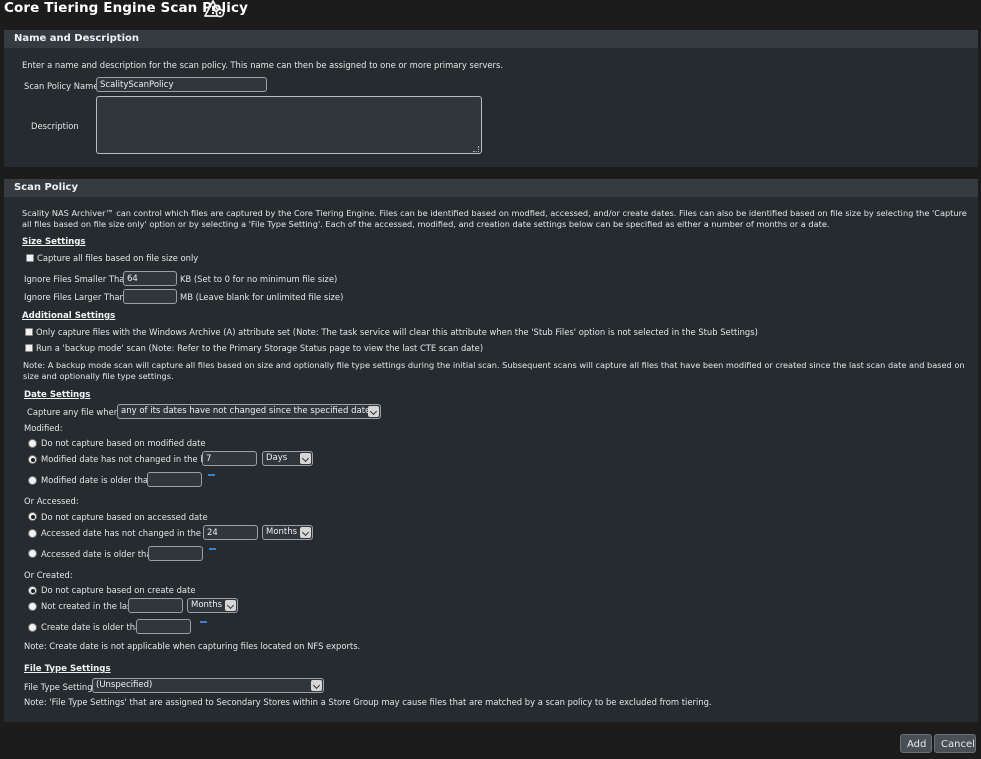  I want to click on backup-mode-checkbox, so click(29, 348).